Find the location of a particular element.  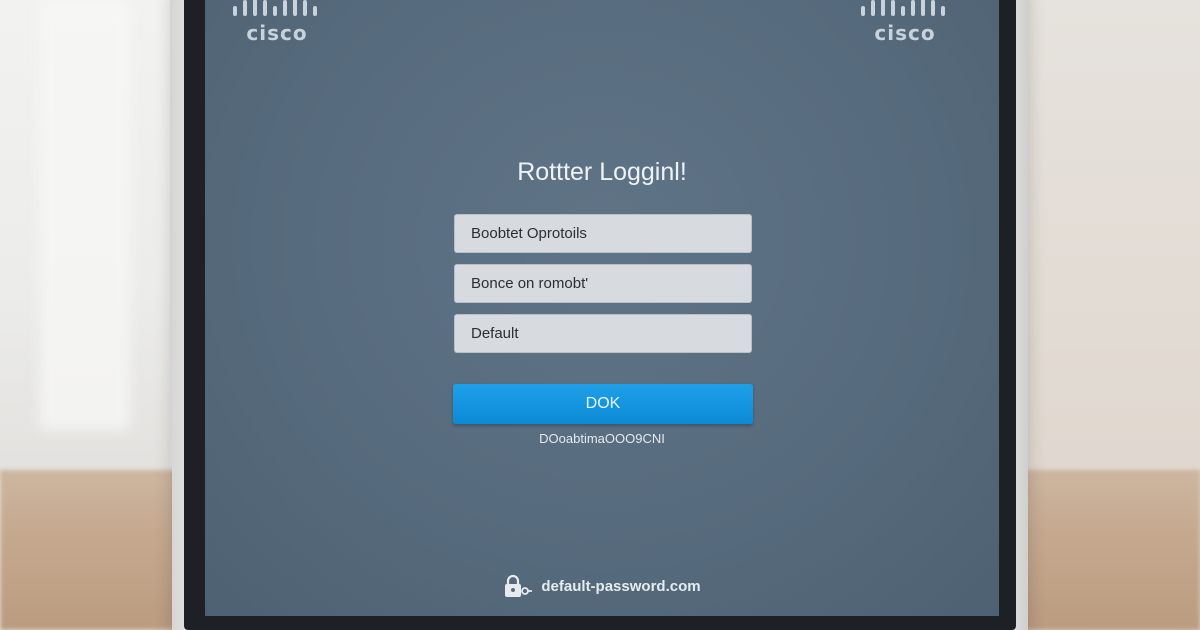

login-button: DOK is located at coordinates (603, 404).